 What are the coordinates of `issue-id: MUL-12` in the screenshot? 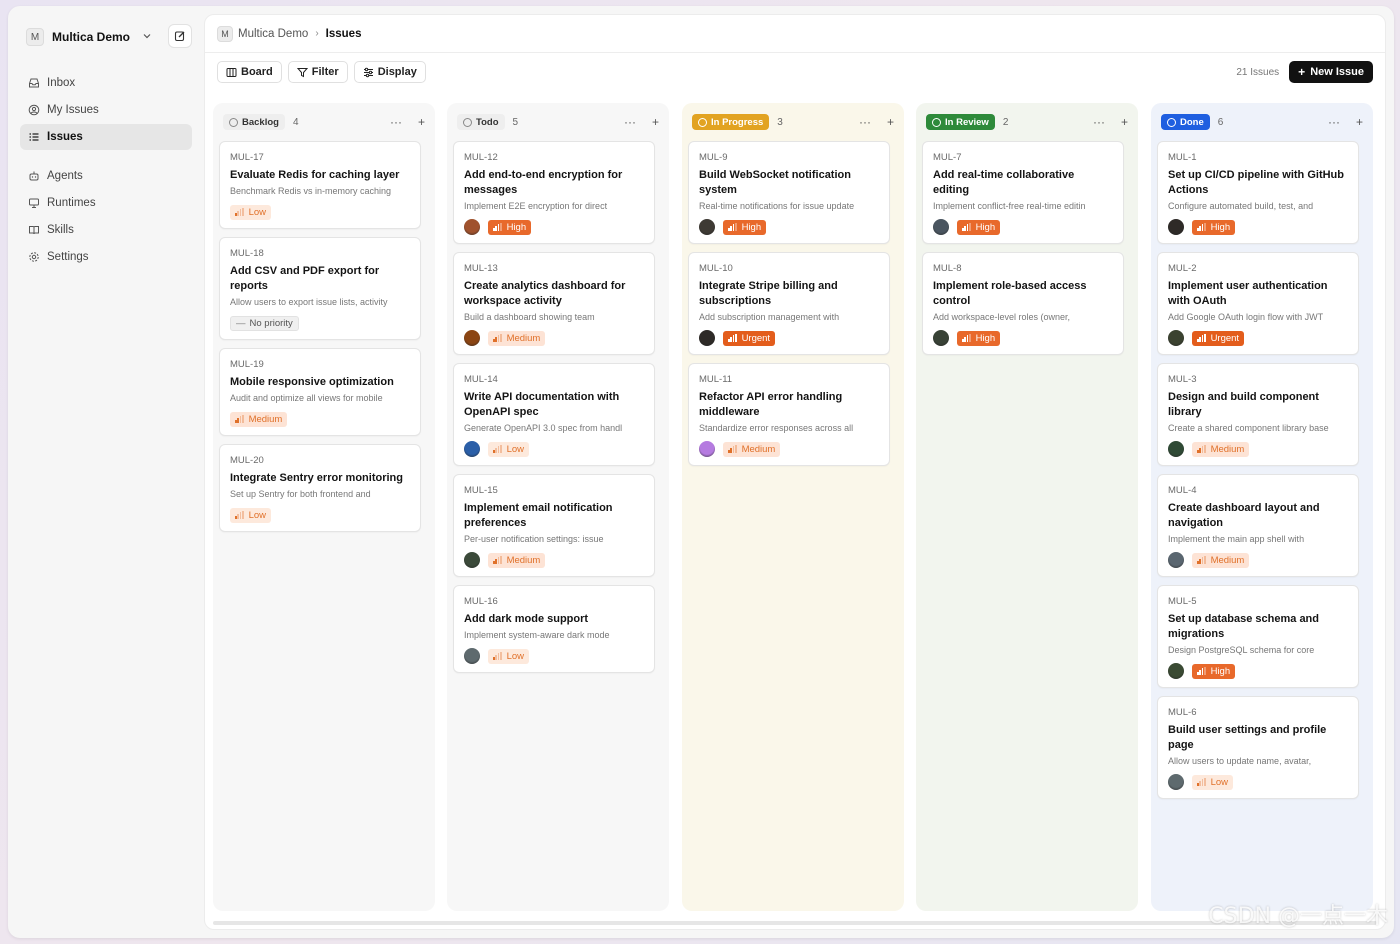 It's located at (481, 157).